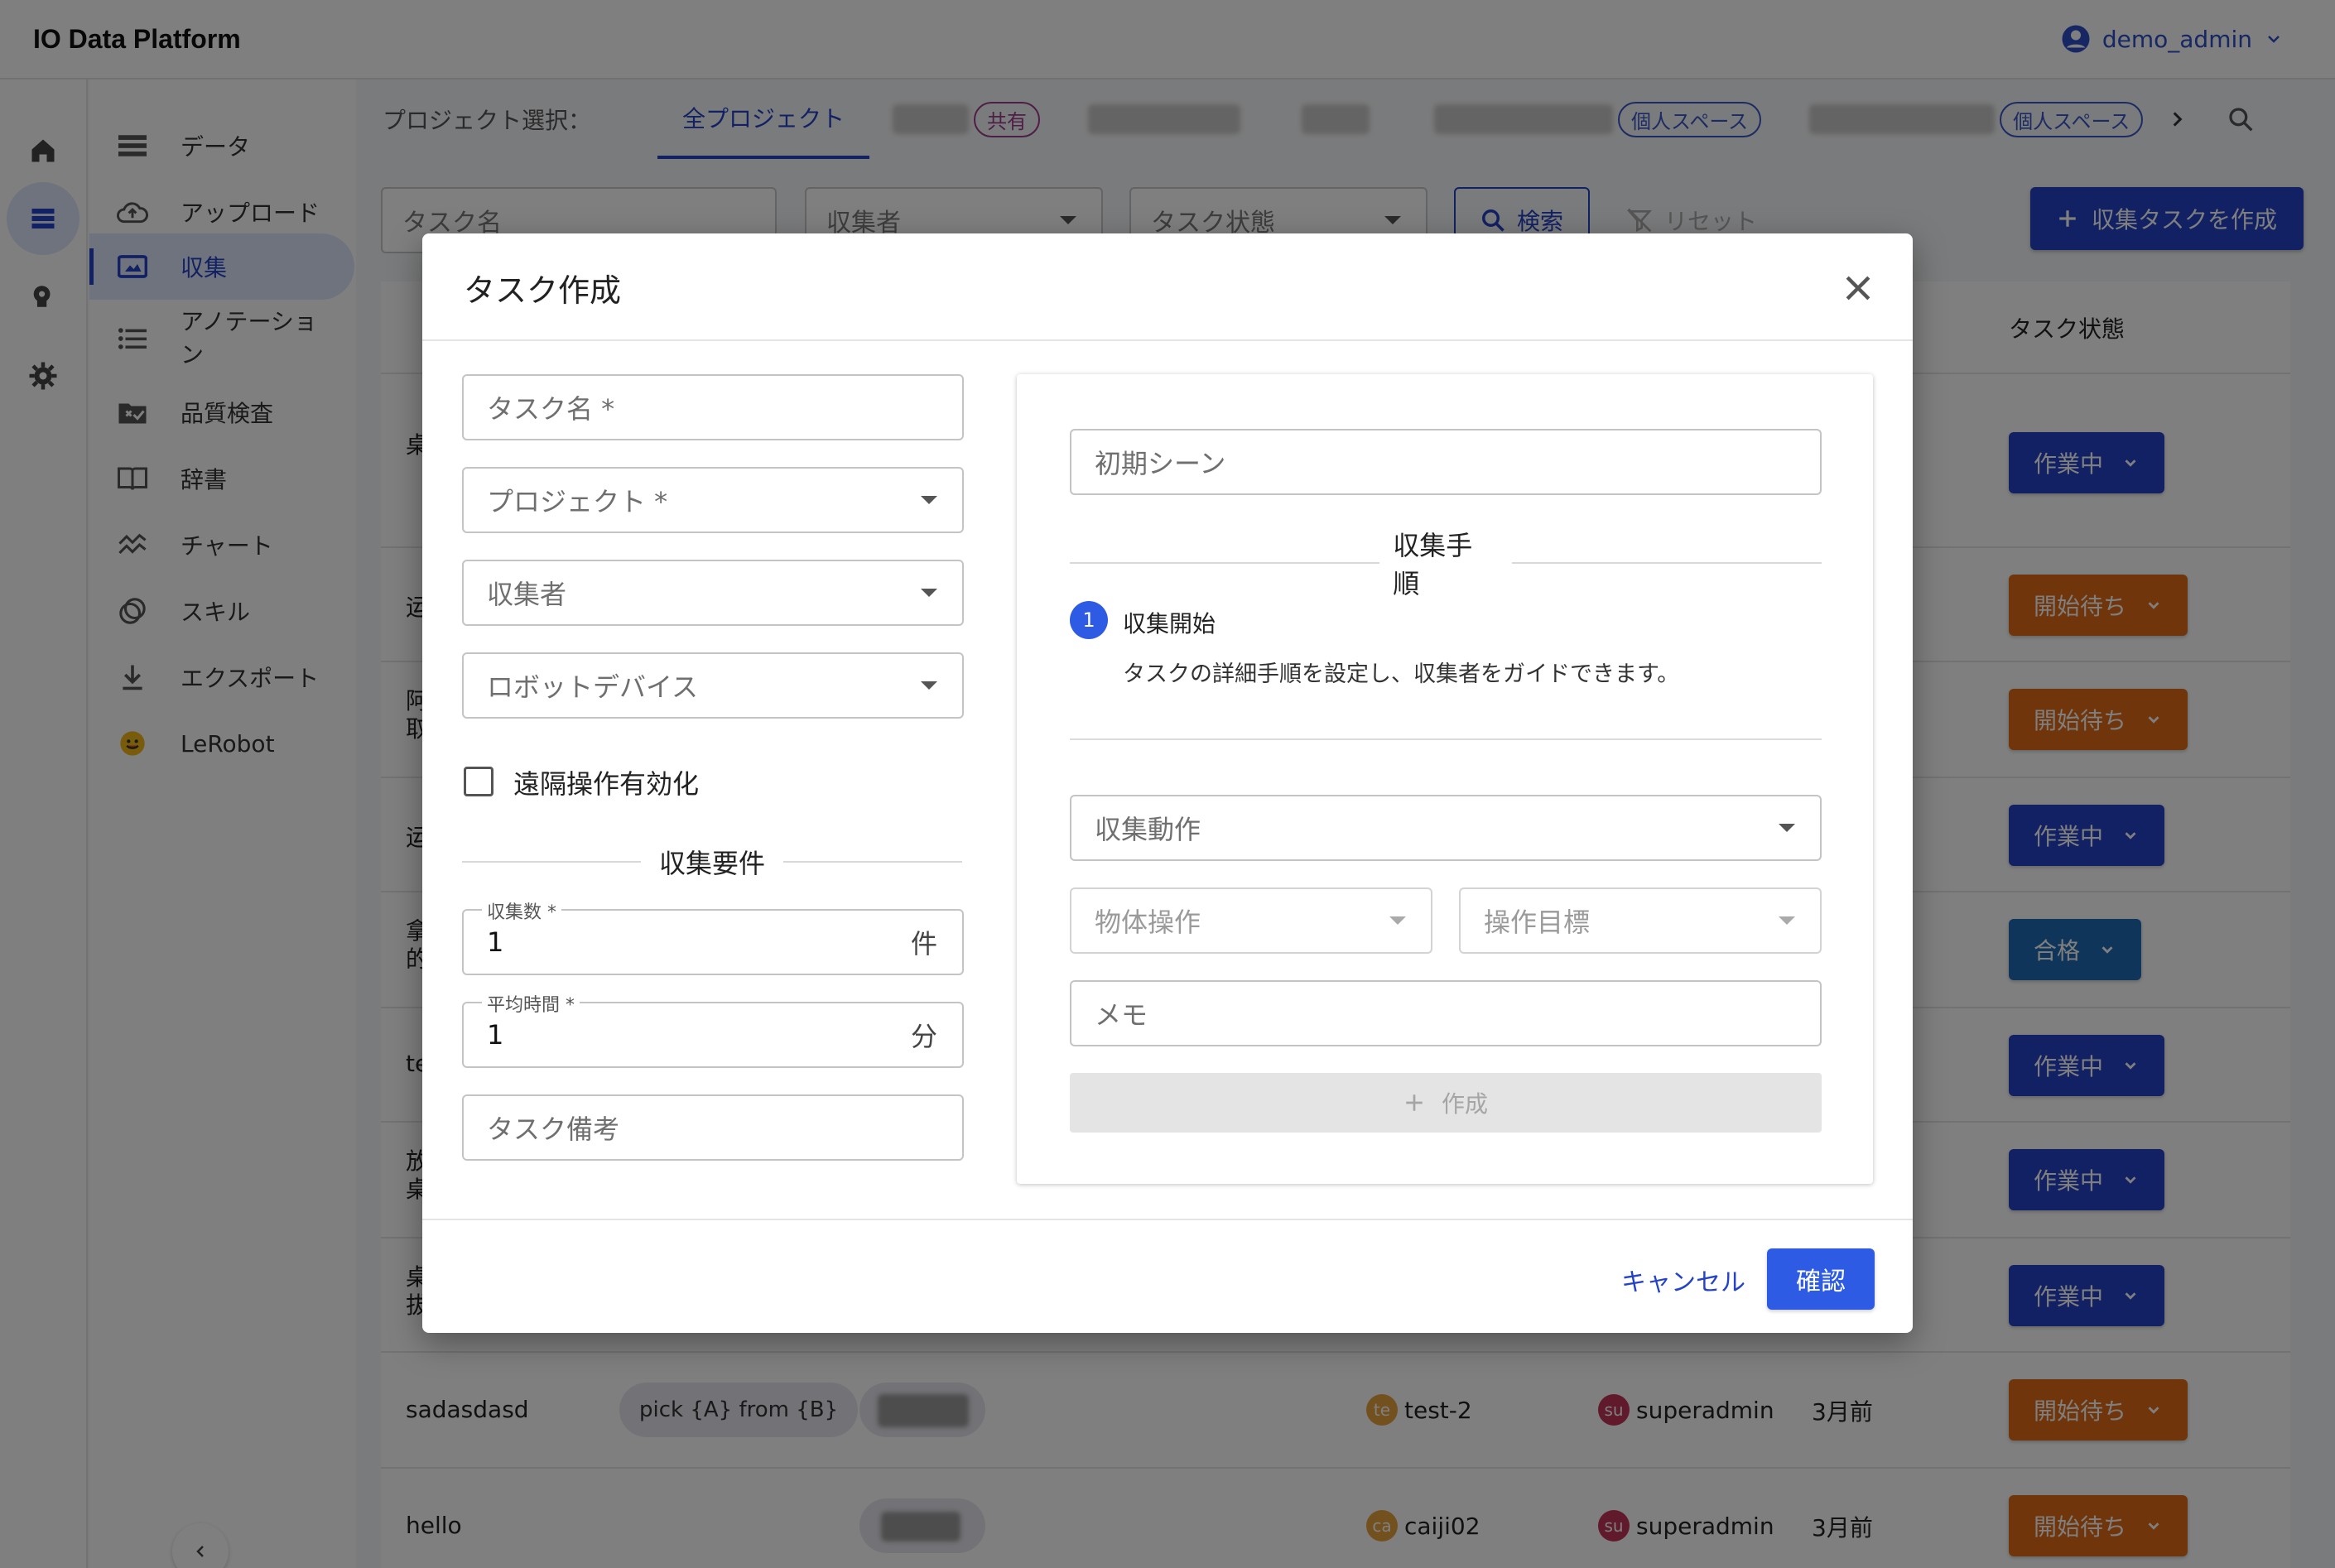 The height and width of the screenshot is (1568, 2335). Describe the element at coordinates (1446, 1013) in the screenshot. I see `memo-input: メモ` at that location.